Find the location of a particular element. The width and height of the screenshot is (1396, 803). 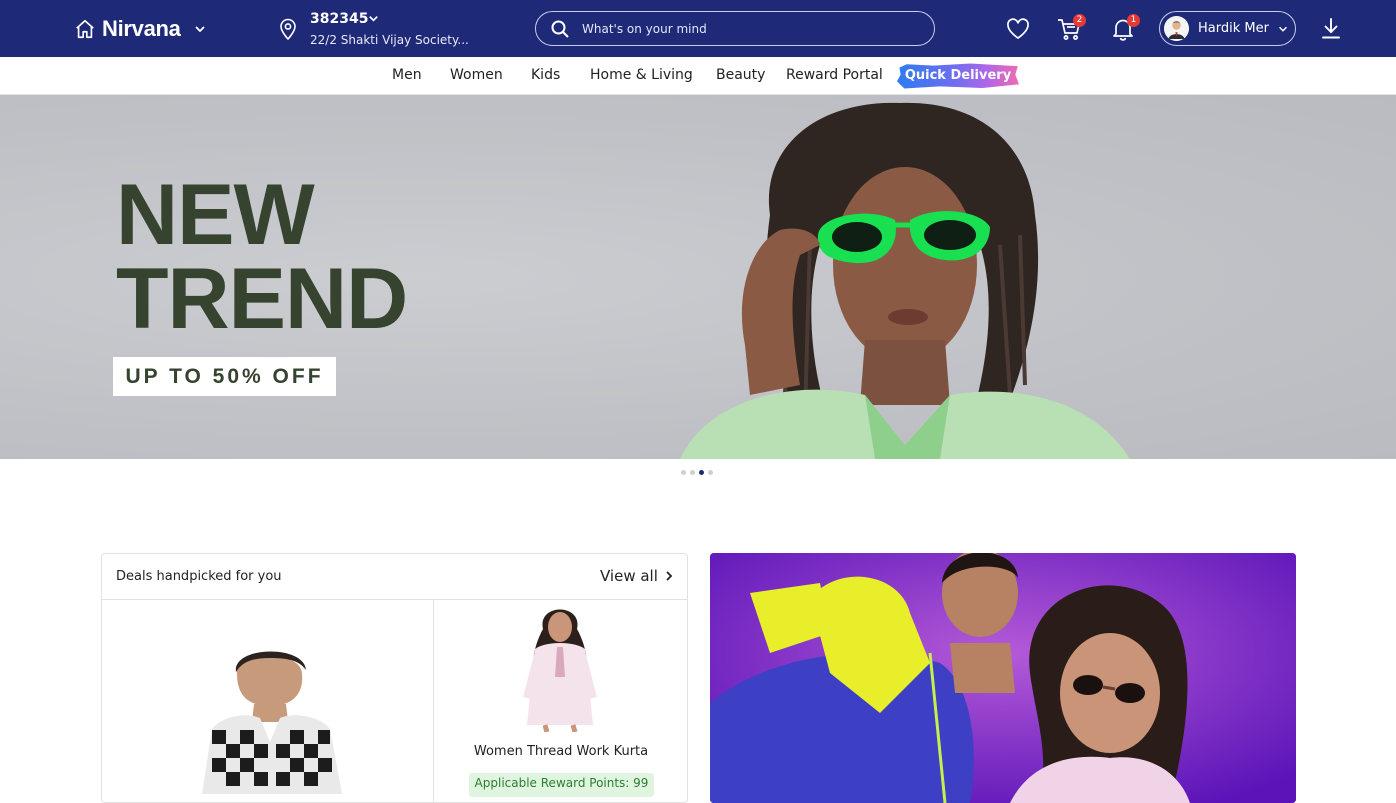

product-image-kurta is located at coordinates (560, 669).